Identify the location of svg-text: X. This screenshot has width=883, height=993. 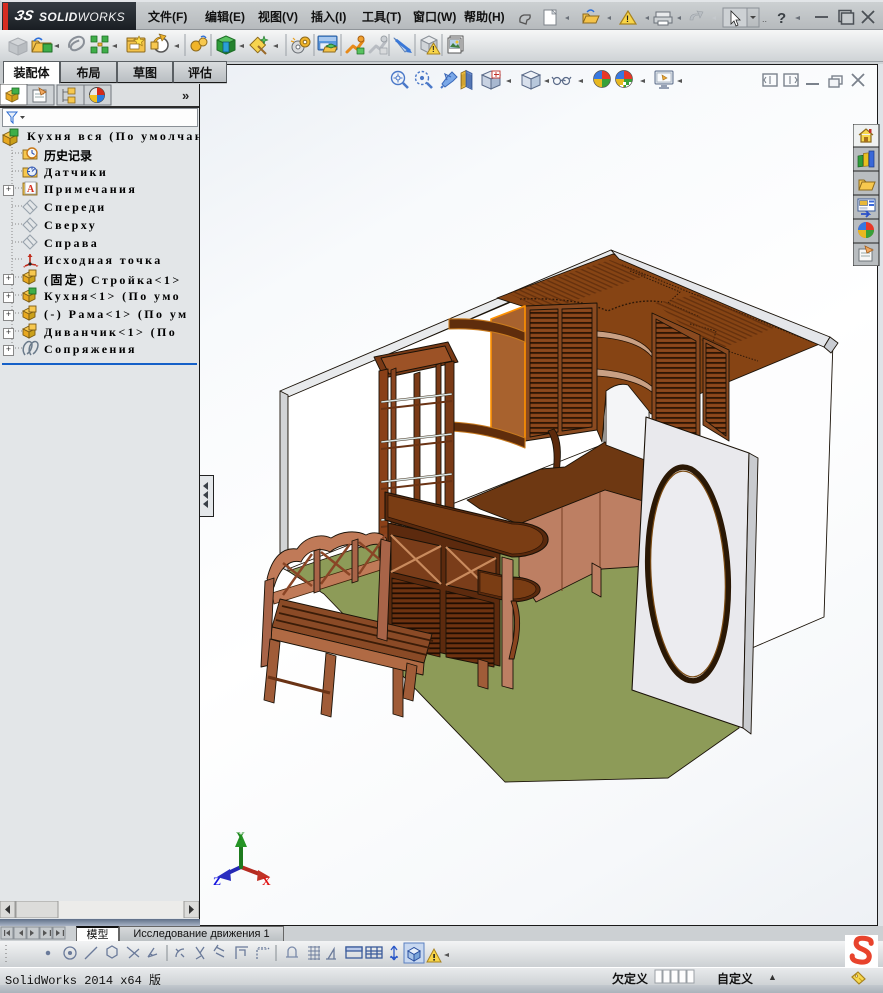
(266, 881).